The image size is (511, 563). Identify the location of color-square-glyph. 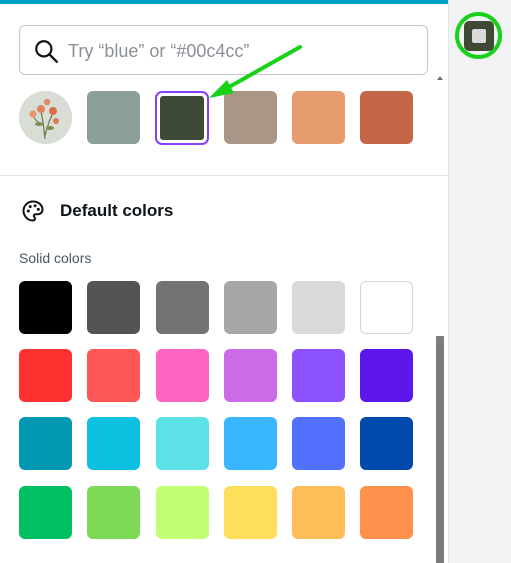
(478, 35).